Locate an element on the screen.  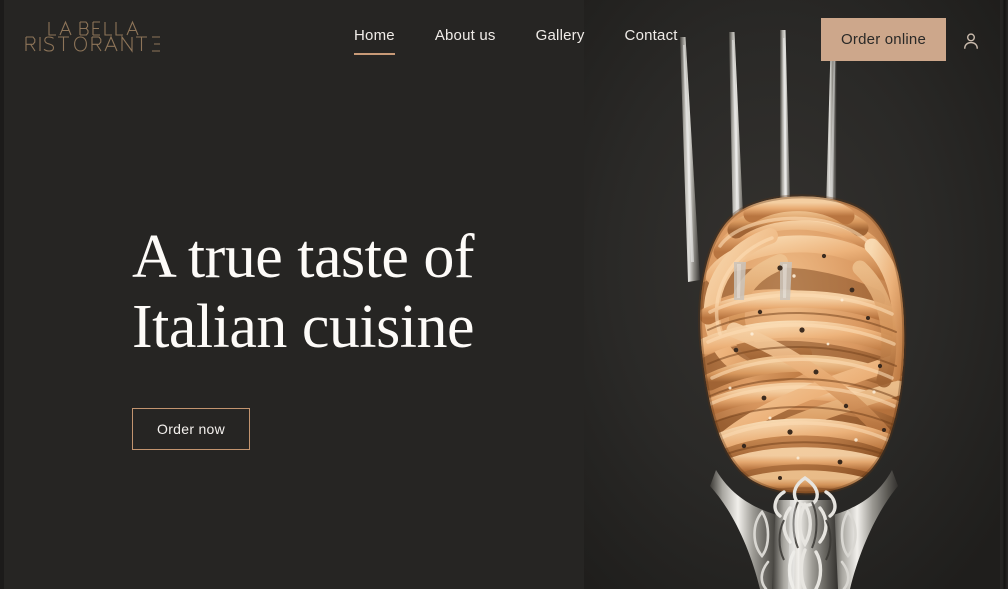
order-now-button: Order now is located at coordinates (191, 429).